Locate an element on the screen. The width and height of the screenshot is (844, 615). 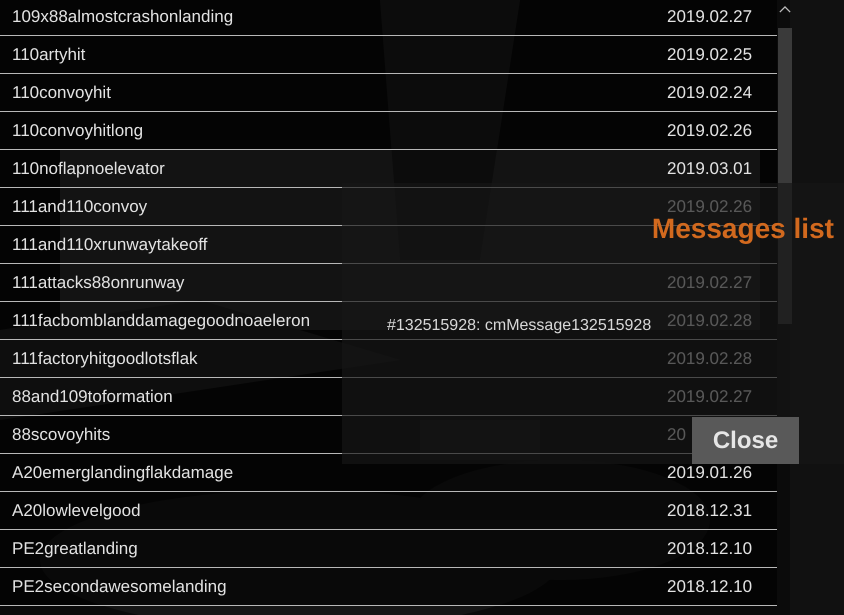
record-name: 111attacks88onrunway is located at coordinates (98, 282).